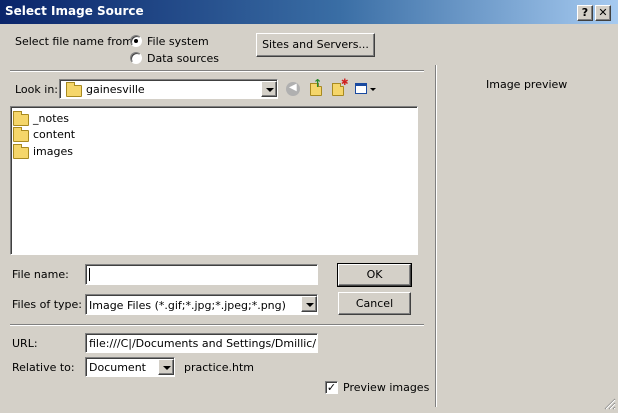  What do you see at coordinates (115, 89) in the screenshot?
I see `look-in-value: gainesville` at bounding box center [115, 89].